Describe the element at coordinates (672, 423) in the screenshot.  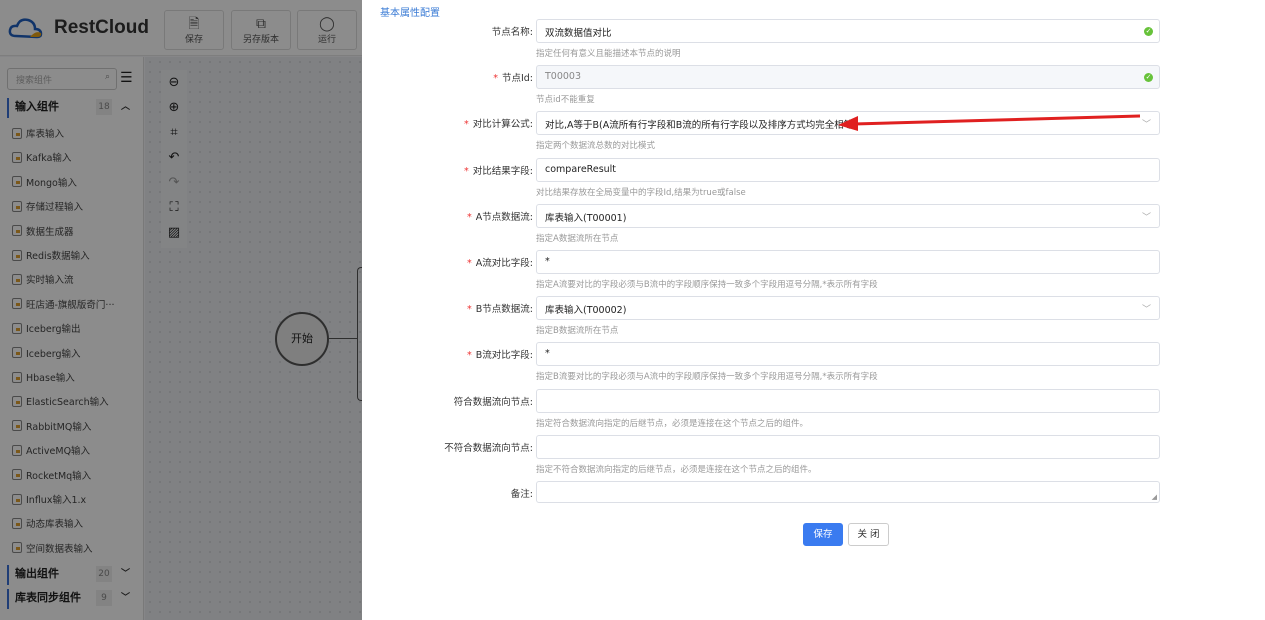
I see `field-hint: 指定符合数据流向指定的后继节点，必须是连接在这个节点之后的组件。` at that location.